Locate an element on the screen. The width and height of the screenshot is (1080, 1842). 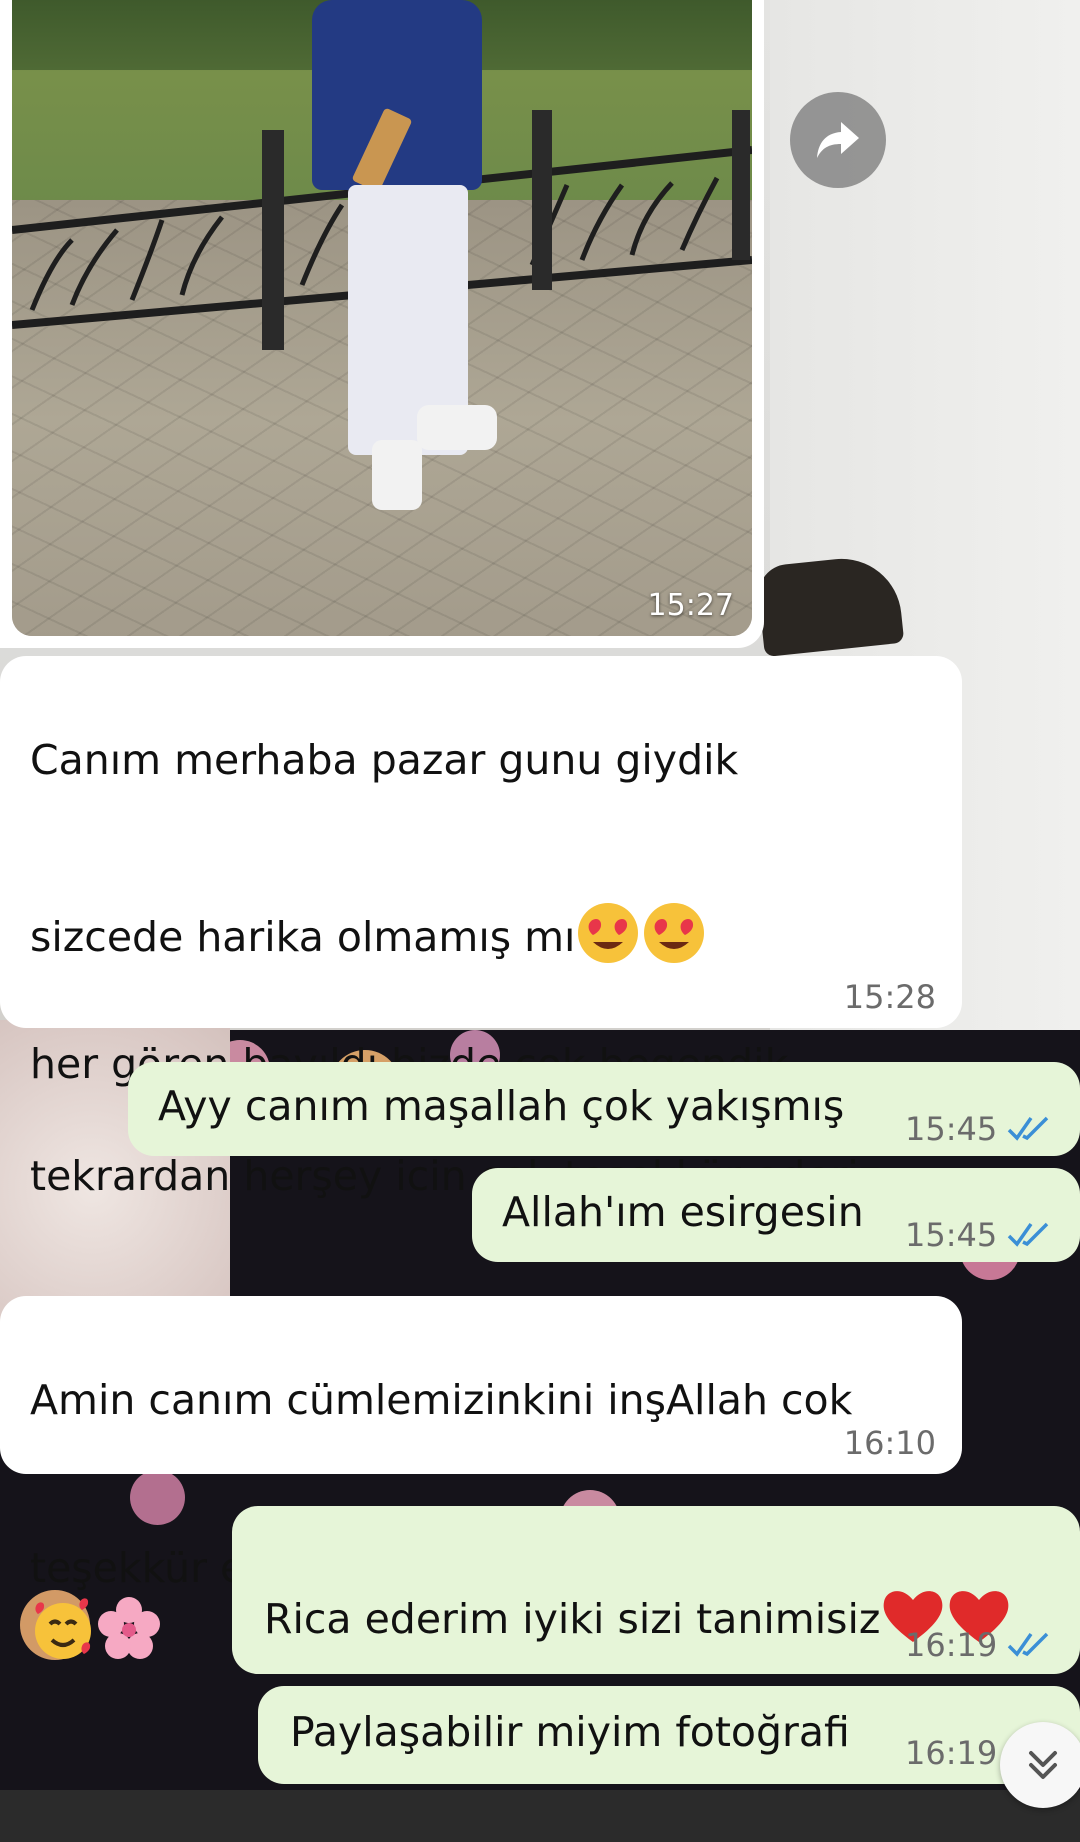
message-text: Rica ederim iyiki sizi tanimisiz is located at coordinates (572, 1619).